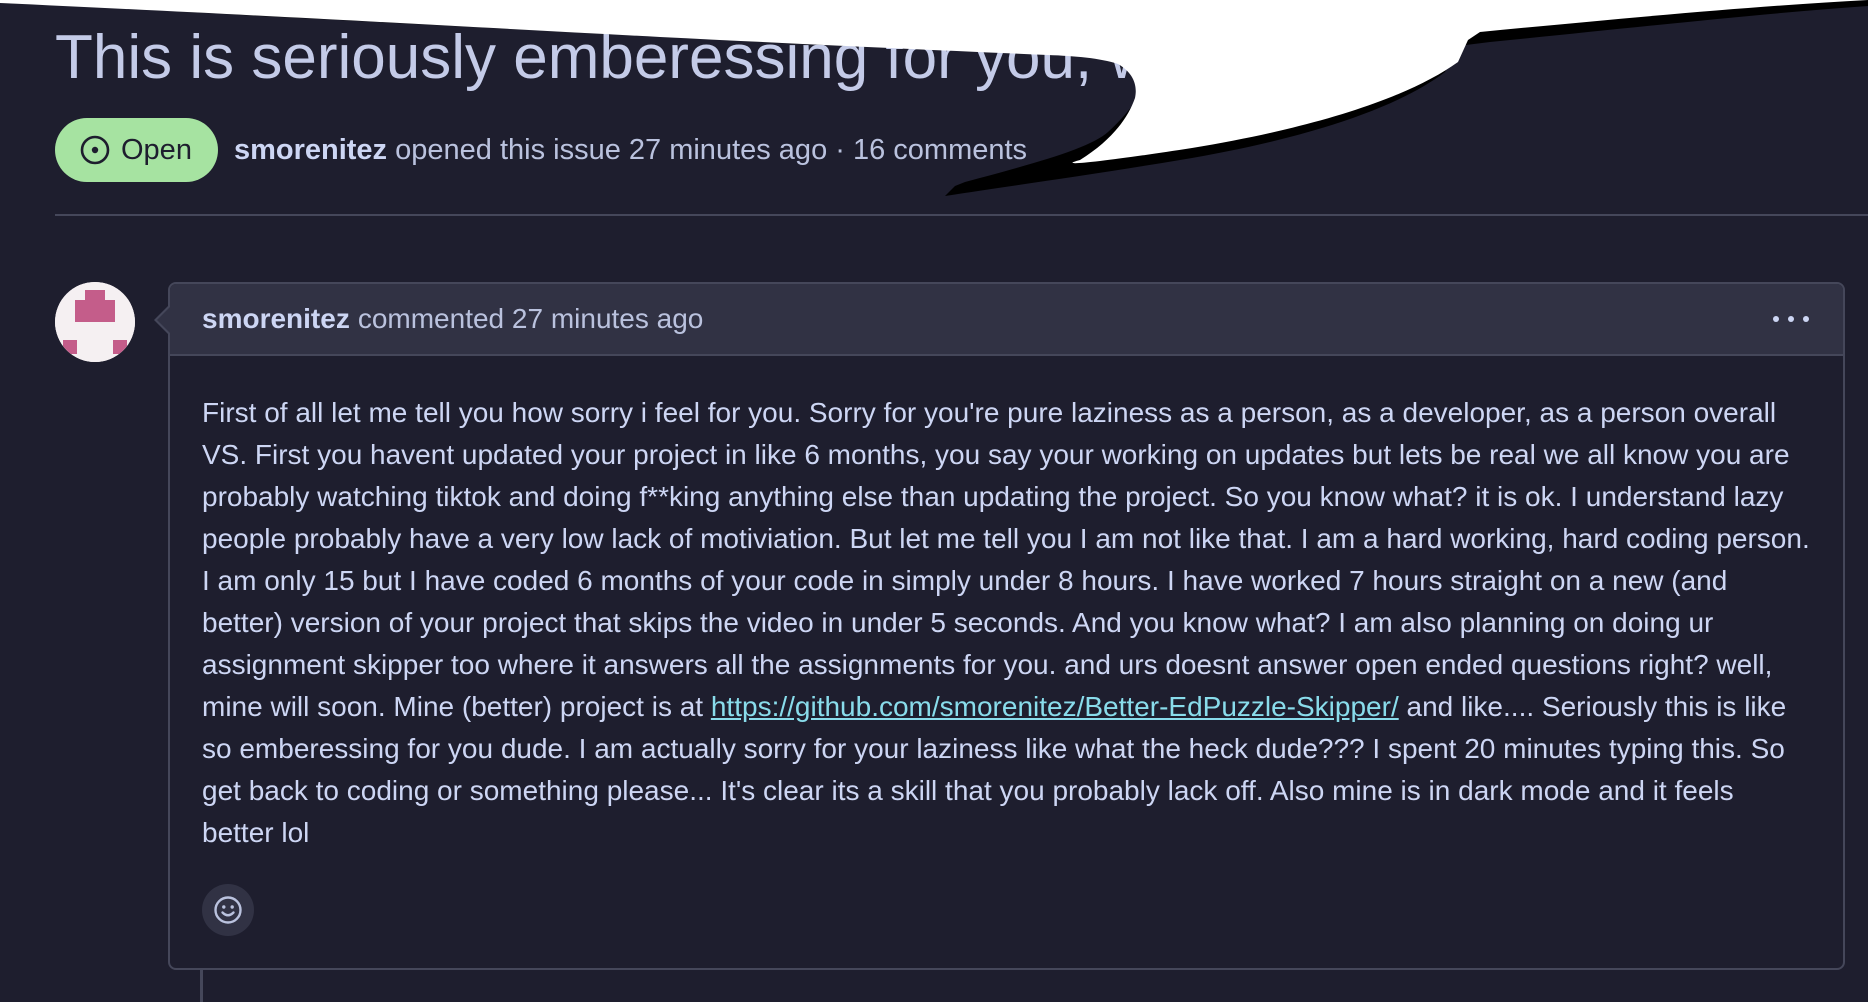  What do you see at coordinates (531, 319) in the screenshot?
I see `comment-timestamp: commented 27 minutes ago` at bounding box center [531, 319].